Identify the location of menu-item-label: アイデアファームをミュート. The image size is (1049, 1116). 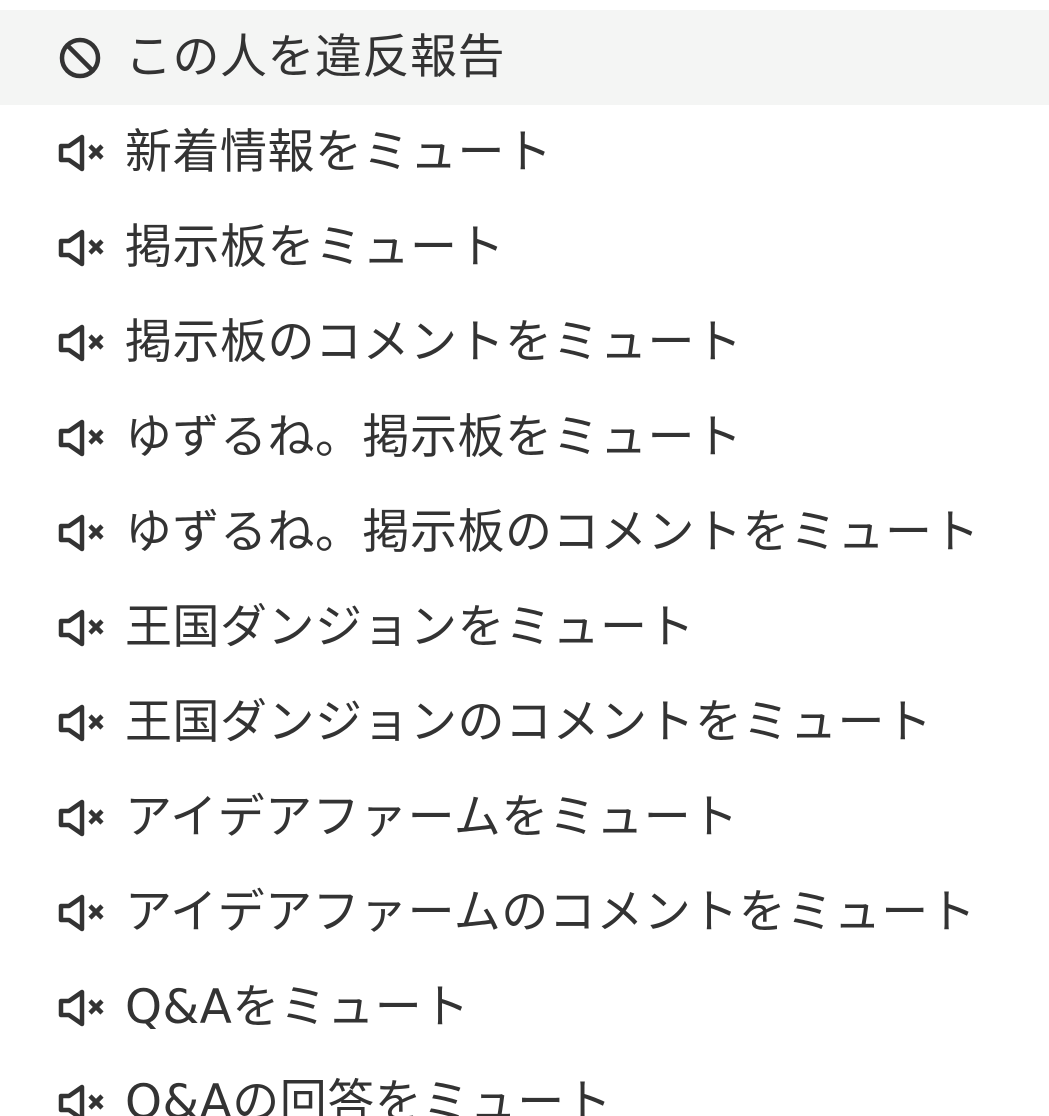
(432, 817).